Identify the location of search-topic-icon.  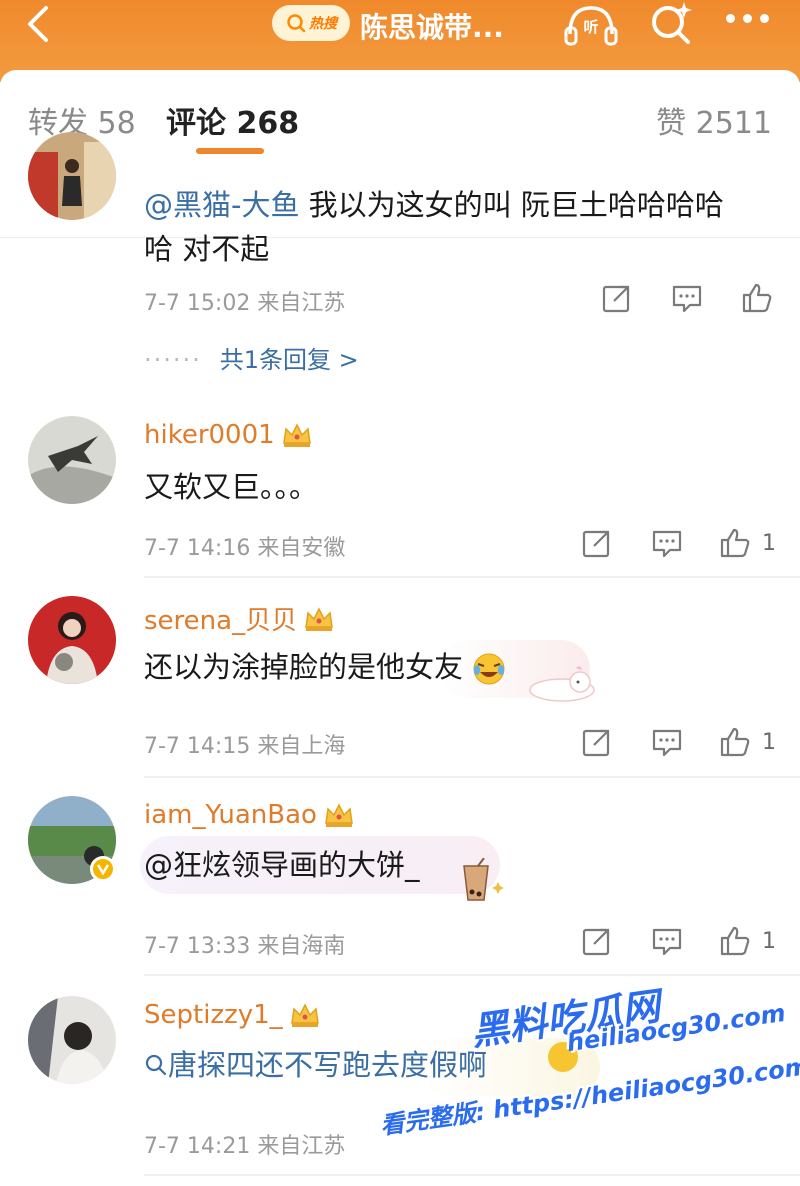
(156, 1065).